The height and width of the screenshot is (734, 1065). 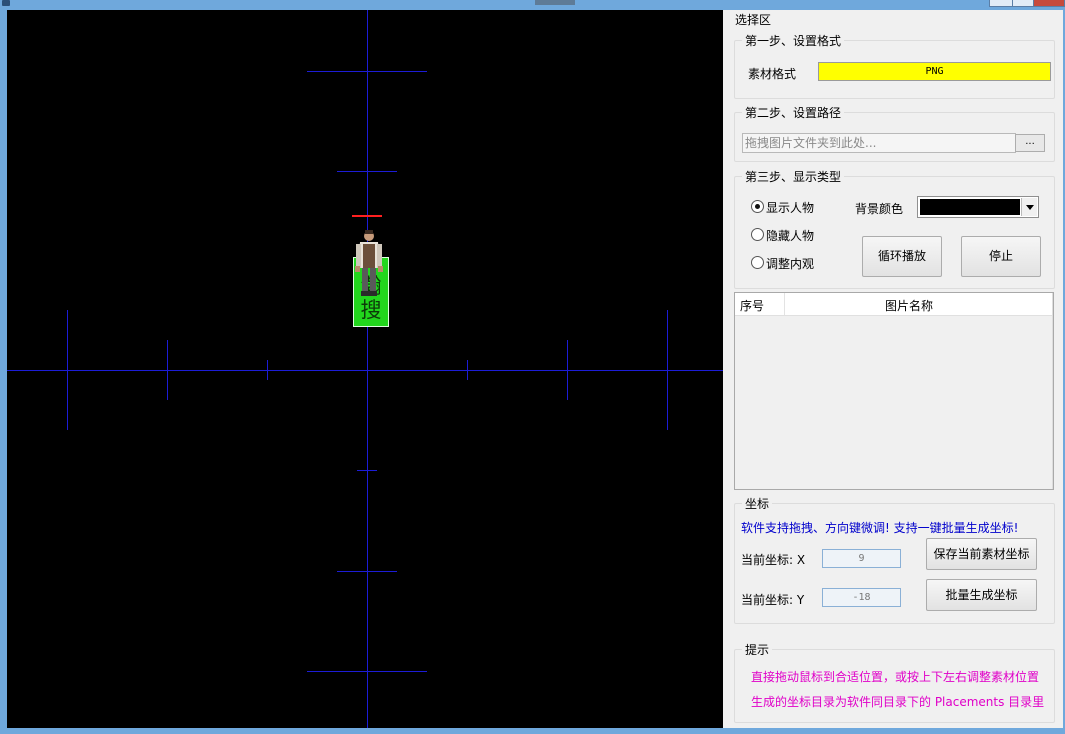 What do you see at coordinates (555, 2) in the screenshot?
I see `window-title` at bounding box center [555, 2].